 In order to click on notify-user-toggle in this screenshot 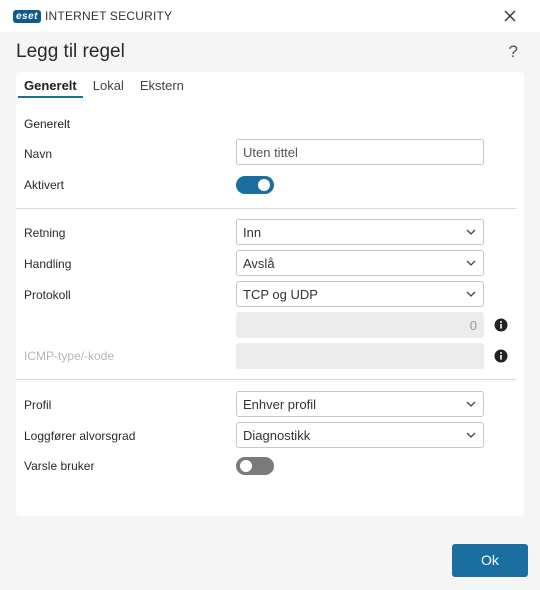, I will do `click(255, 466)`.